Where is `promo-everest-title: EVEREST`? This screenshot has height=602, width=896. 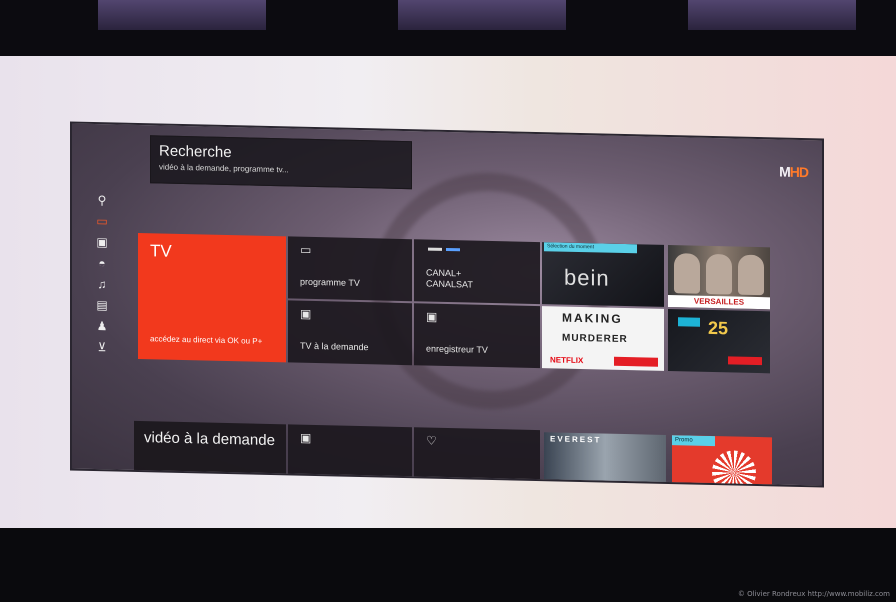 promo-everest-title: EVEREST is located at coordinates (576, 439).